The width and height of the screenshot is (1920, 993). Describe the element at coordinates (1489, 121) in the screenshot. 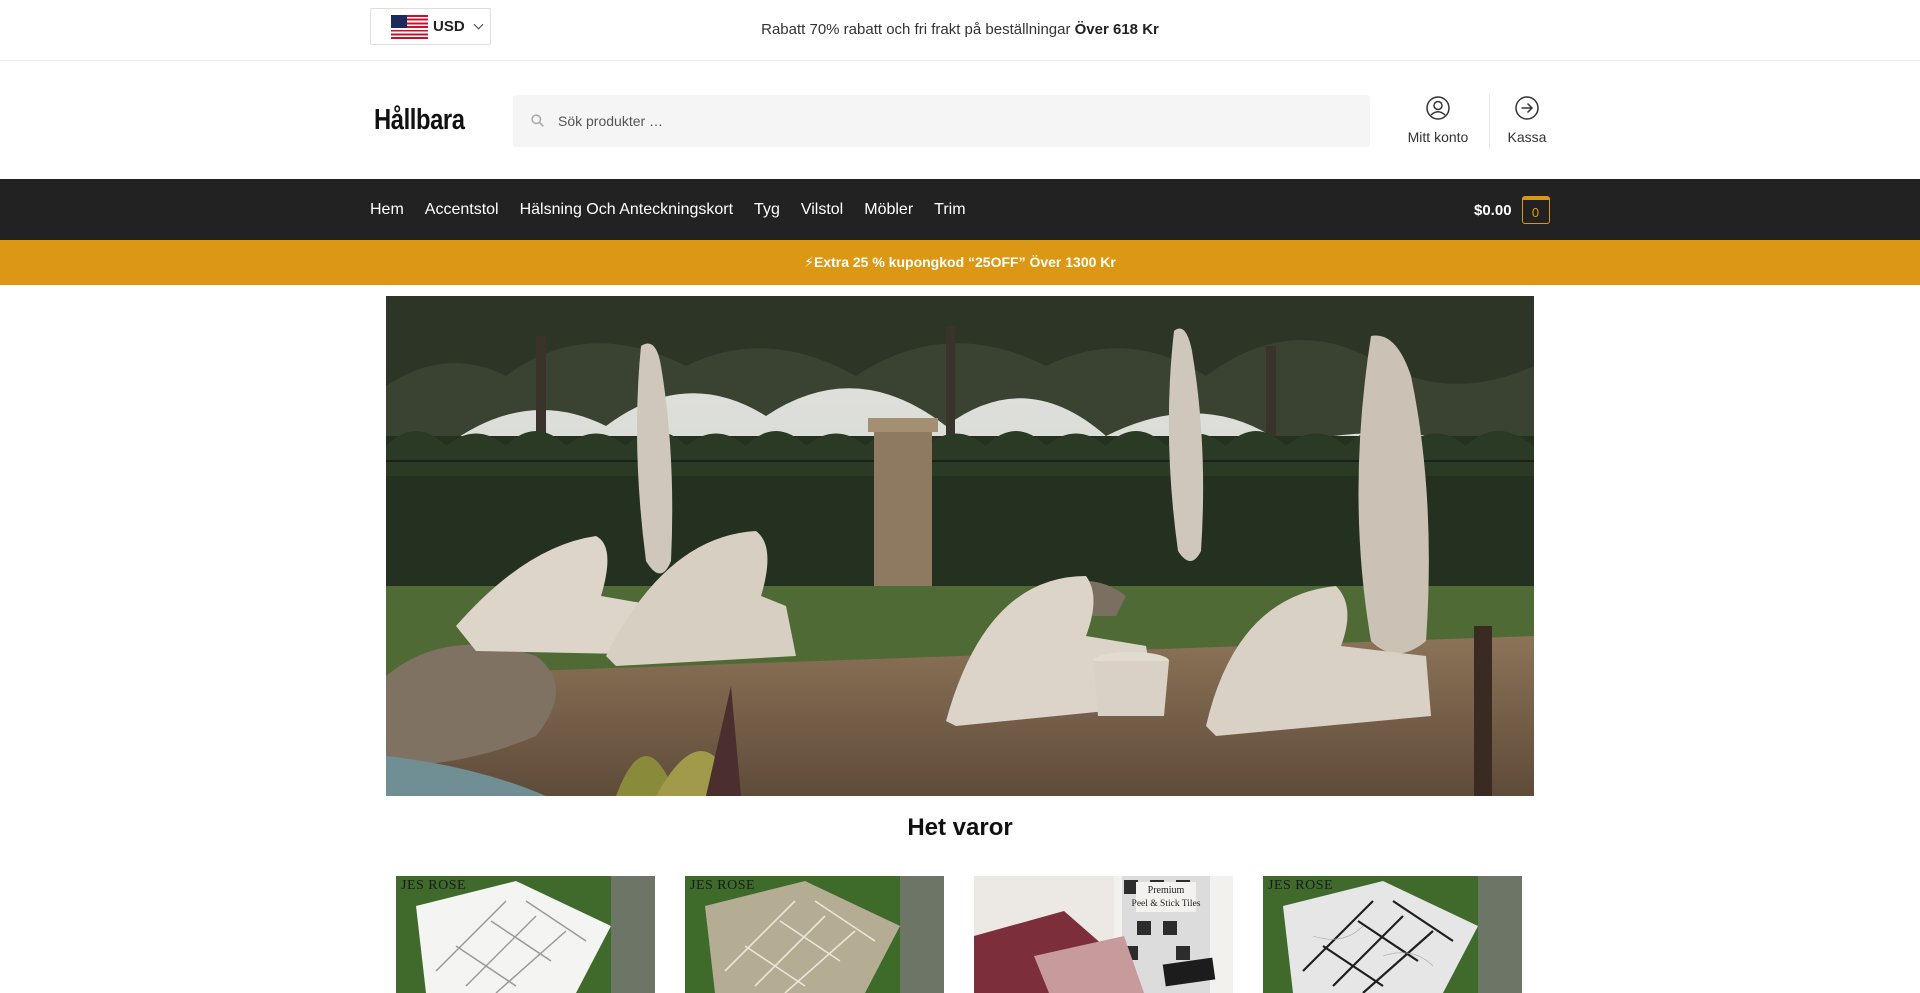

I see `header-divider` at that location.